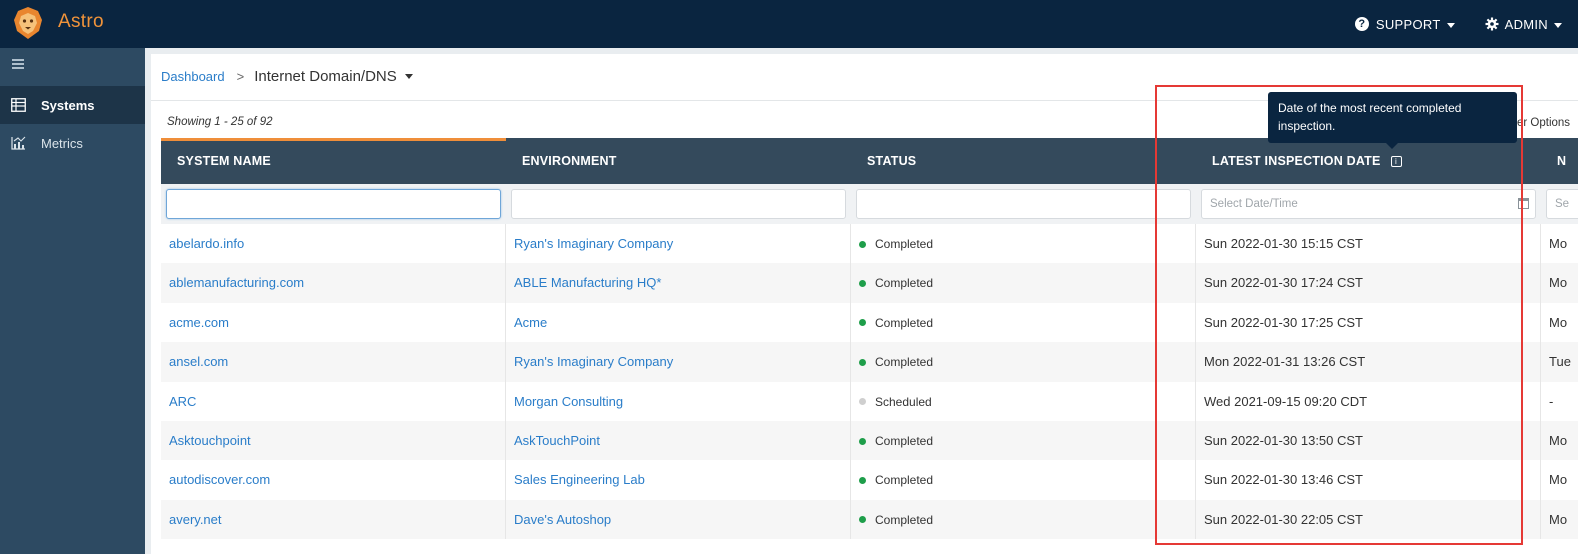  Describe the element at coordinates (568, 401) in the screenshot. I see `environment-link: Morgan Consulting` at that location.